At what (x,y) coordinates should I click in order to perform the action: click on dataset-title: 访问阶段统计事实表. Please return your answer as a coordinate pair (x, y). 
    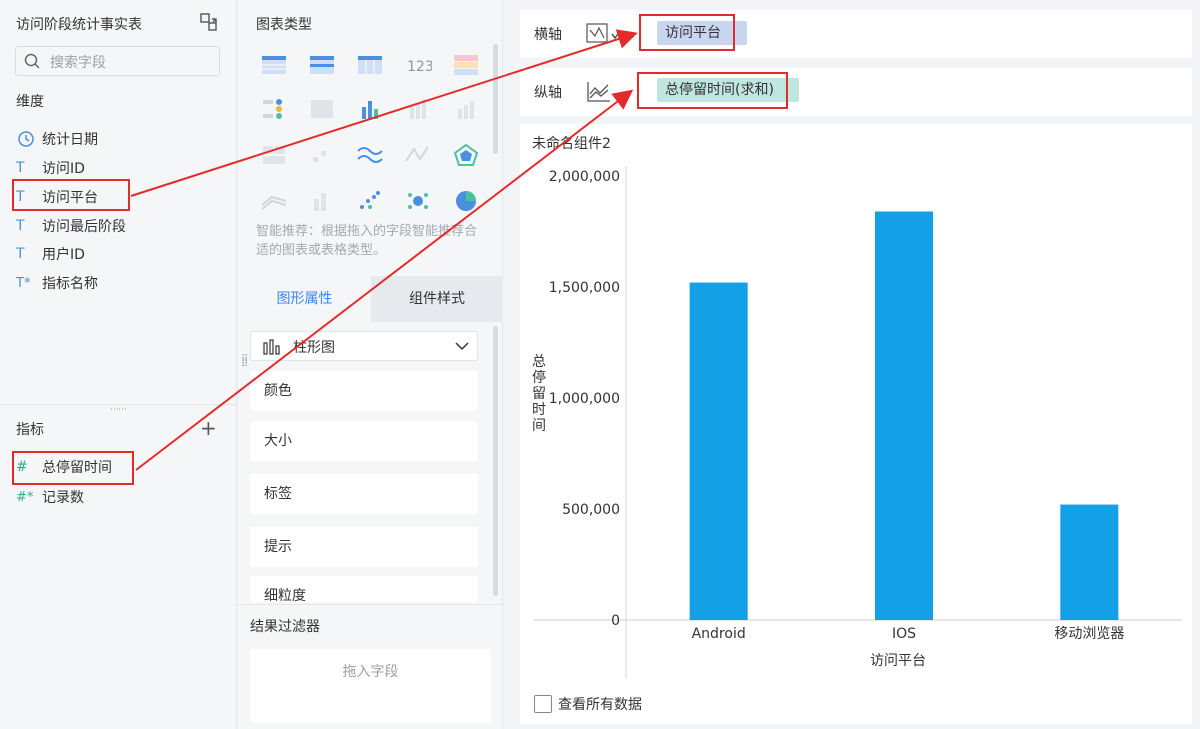
    Looking at the image, I should click on (79, 25).